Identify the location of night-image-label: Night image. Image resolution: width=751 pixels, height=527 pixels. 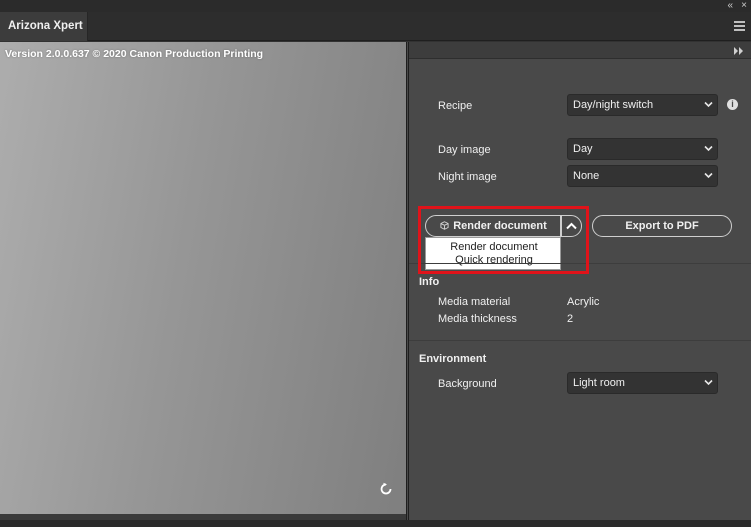
(467, 177).